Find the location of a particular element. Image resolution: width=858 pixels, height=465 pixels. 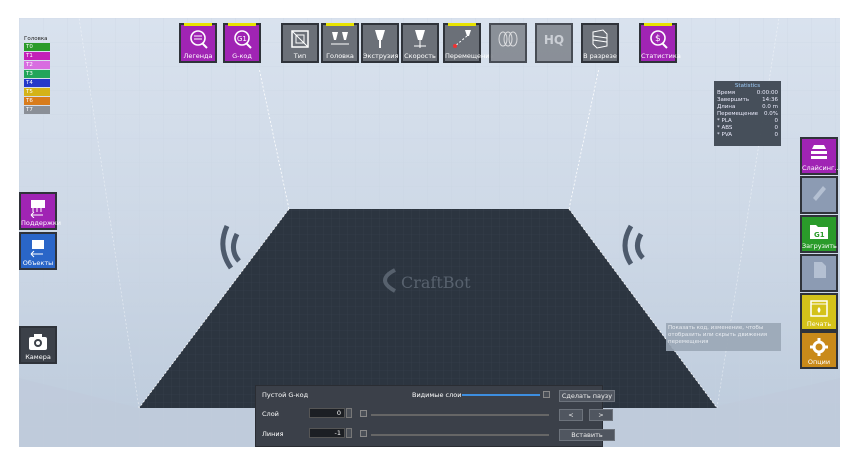

statistics-button: $ Статистика is located at coordinates (660, 43).